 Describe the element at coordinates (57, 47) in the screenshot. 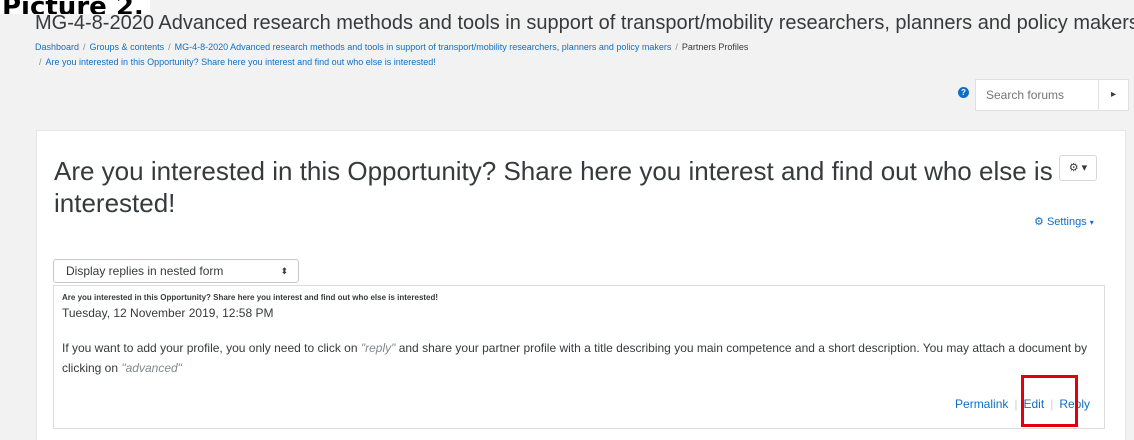

I see `breadcrumb-dashboard: Dashboard` at that location.